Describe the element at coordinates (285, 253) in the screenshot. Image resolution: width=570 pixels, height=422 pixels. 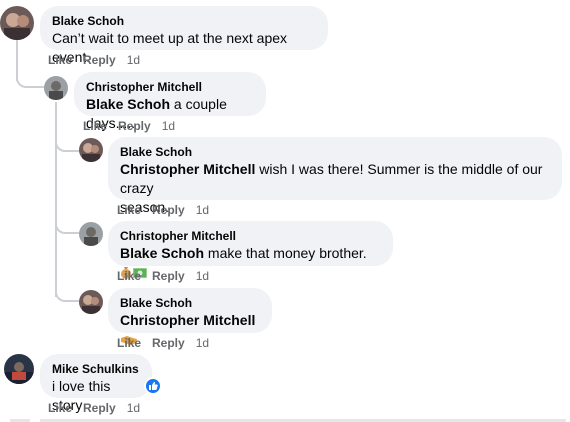
I see `comment-body: make that money brother.` at that location.